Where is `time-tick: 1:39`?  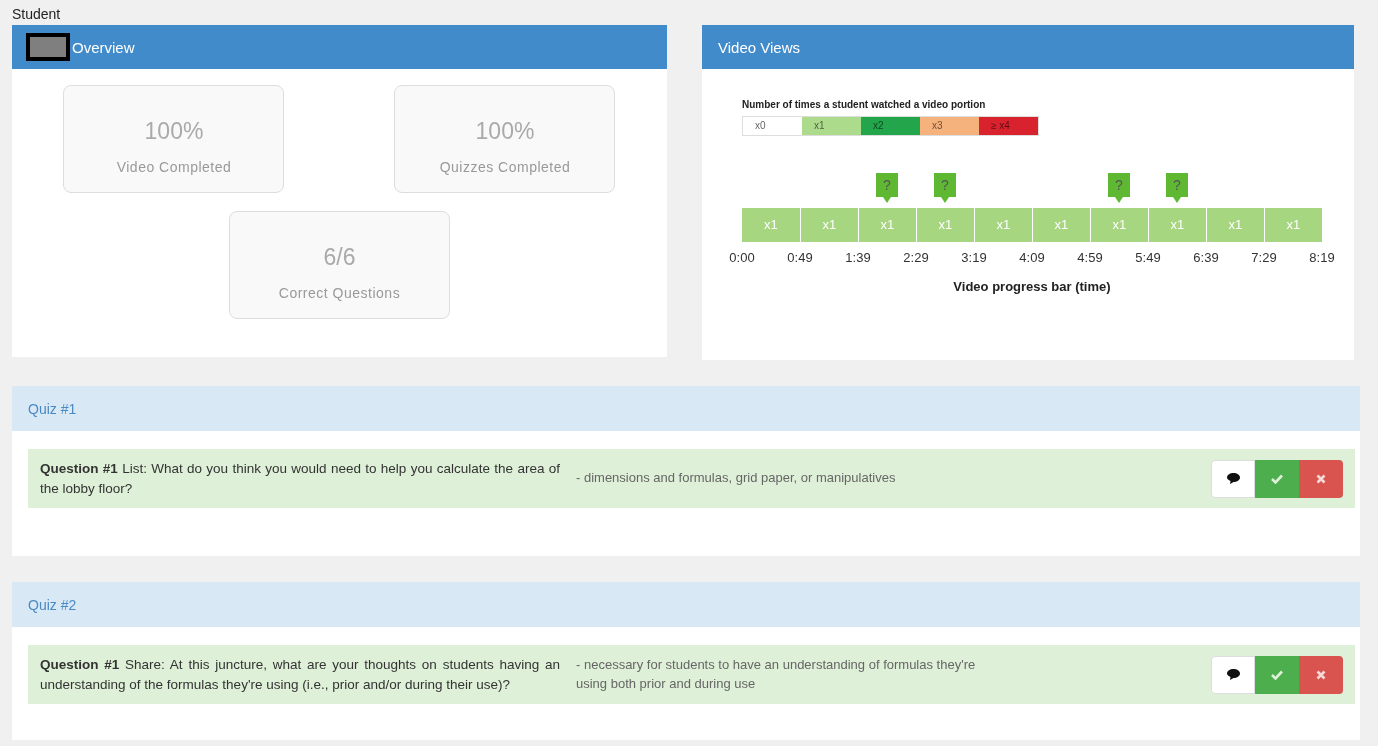 time-tick: 1:39 is located at coordinates (858, 257).